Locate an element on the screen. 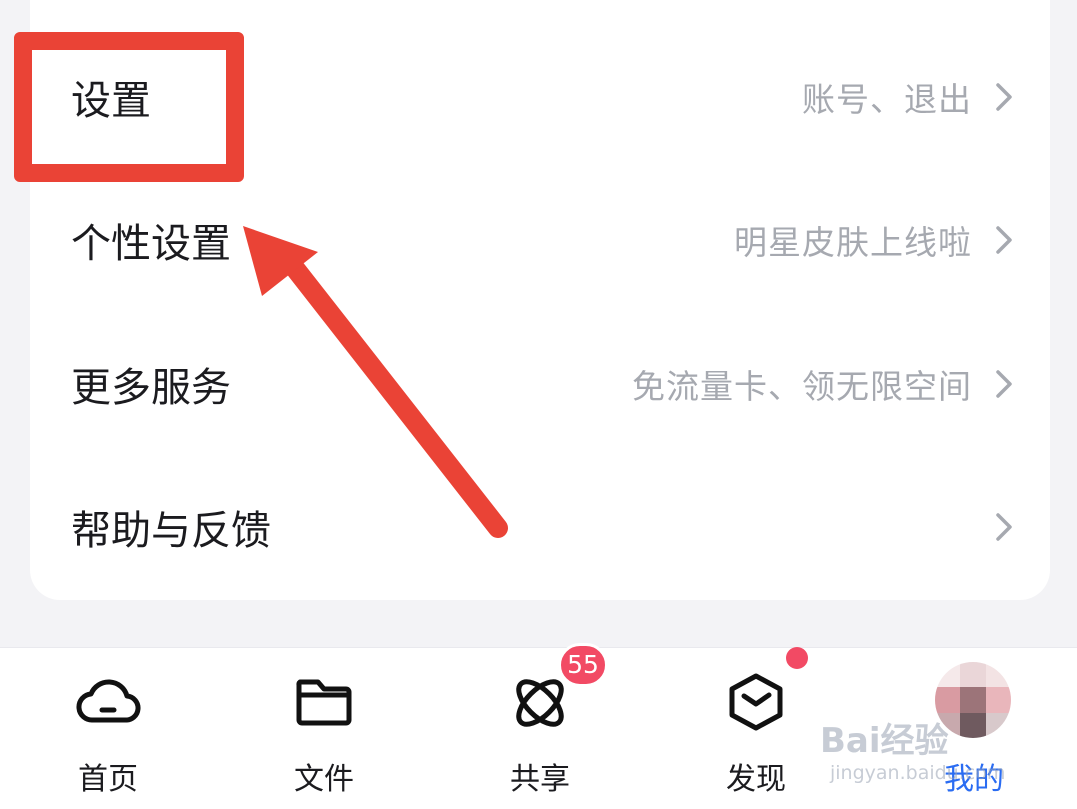 This screenshot has width=1077, height=809. help-feedback-row-label: 帮助与反馈 is located at coordinates (171, 531).